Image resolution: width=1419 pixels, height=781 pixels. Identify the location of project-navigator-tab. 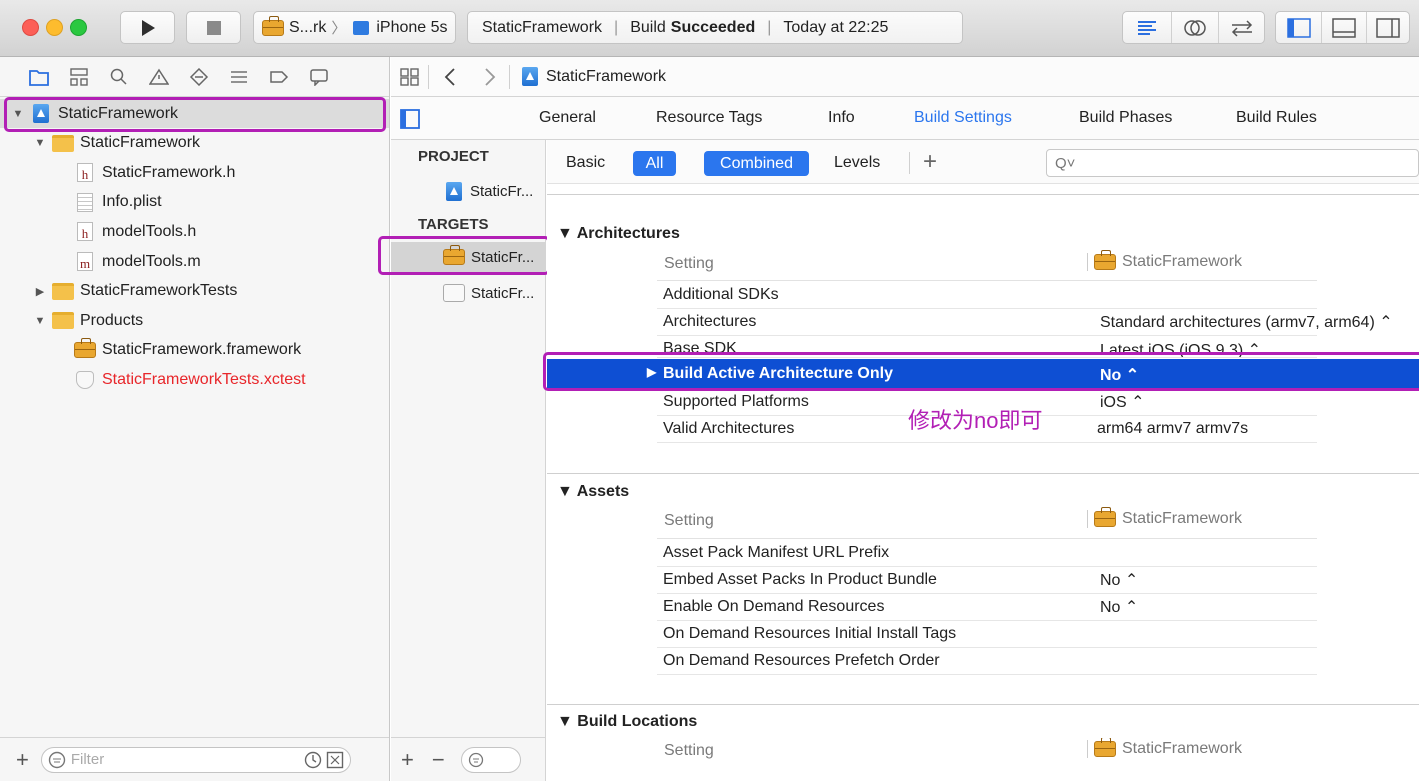
(39, 77).